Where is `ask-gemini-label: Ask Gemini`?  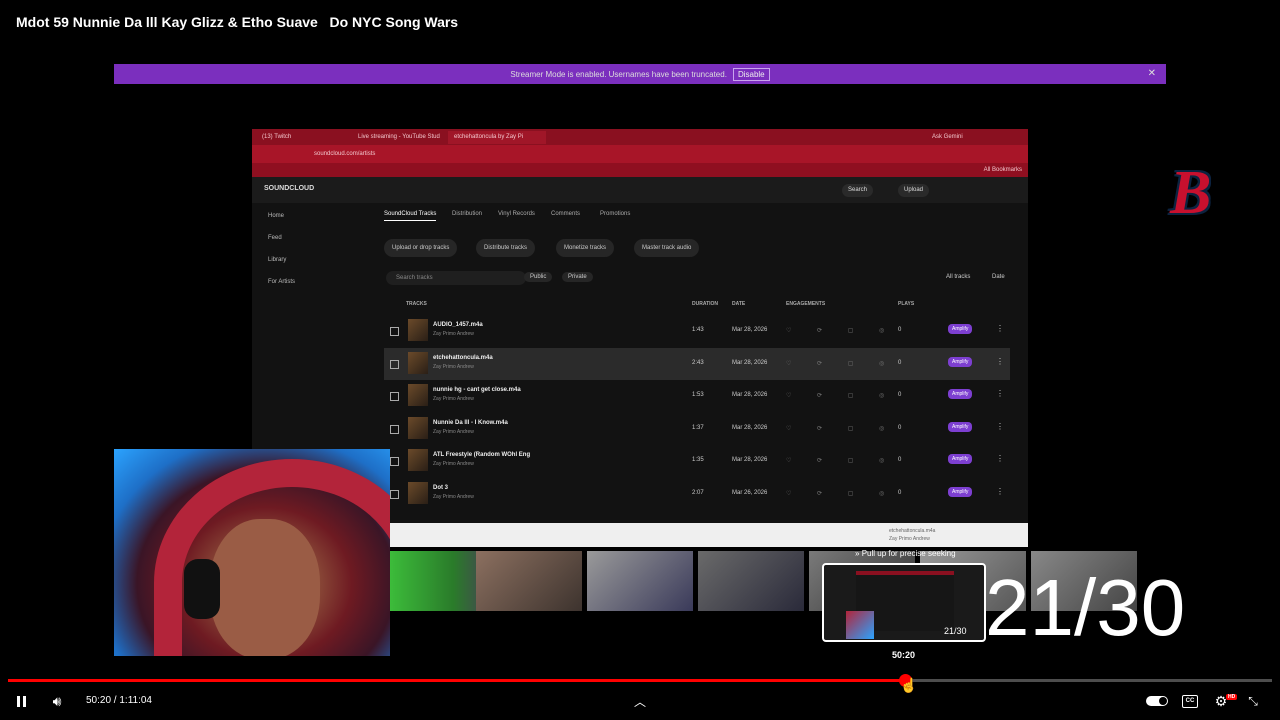
ask-gemini-label: Ask Gemini is located at coordinates (947, 137).